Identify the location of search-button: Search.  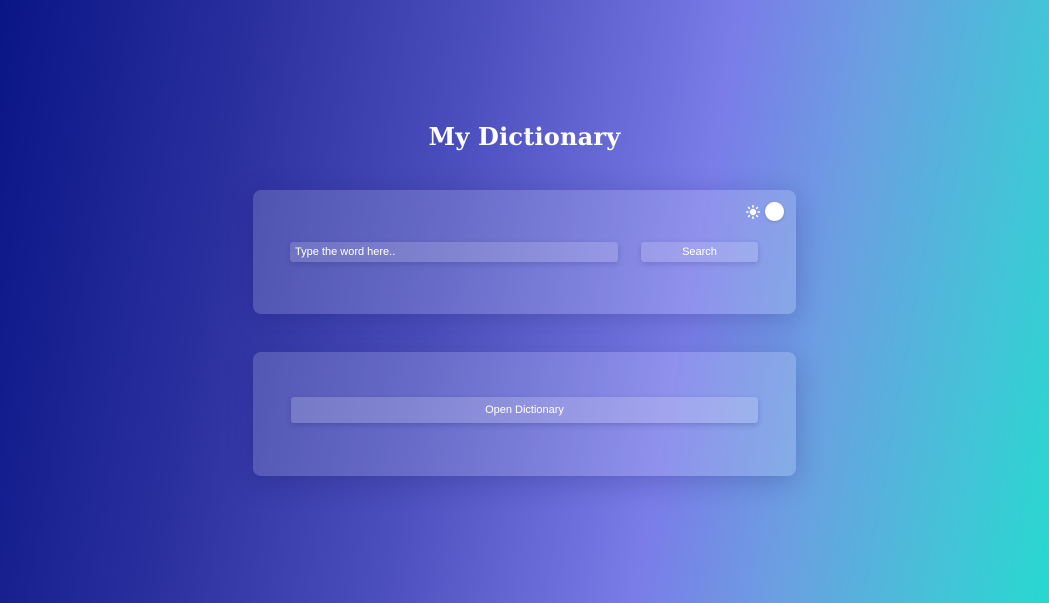
(699, 252).